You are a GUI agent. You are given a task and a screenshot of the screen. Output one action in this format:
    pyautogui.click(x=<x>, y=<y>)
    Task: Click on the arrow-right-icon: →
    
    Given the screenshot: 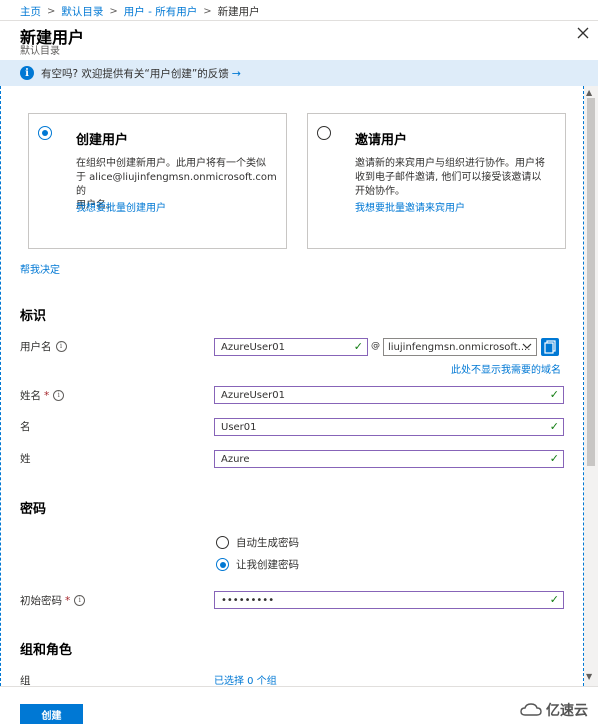 What is the action you would take?
    pyautogui.click(x=236, y=73)
    